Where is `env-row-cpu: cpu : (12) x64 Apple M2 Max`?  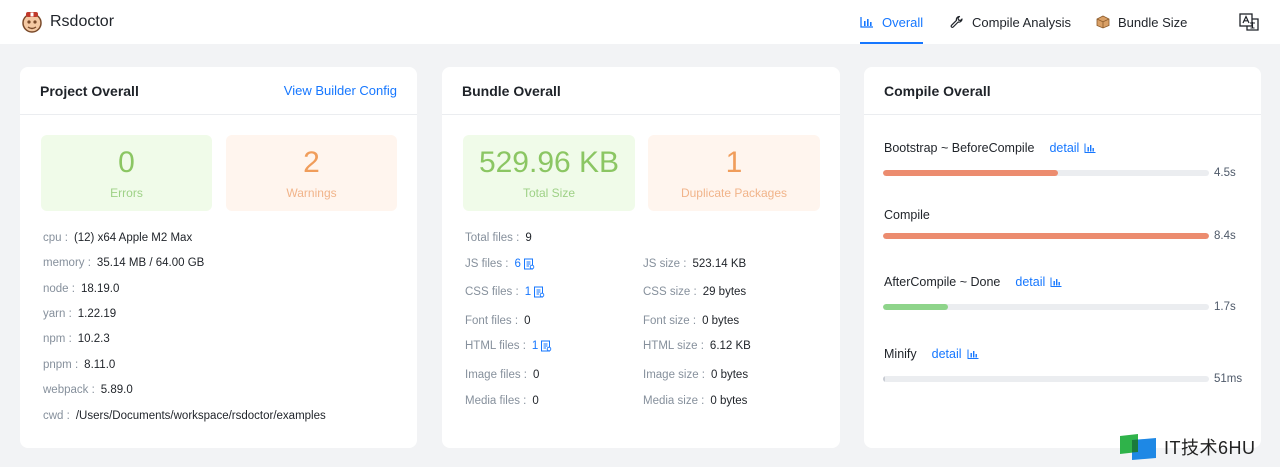
env-row-cpu: cpu : (12) x64 Apple M2 Max is located at coordinates (117, 238).